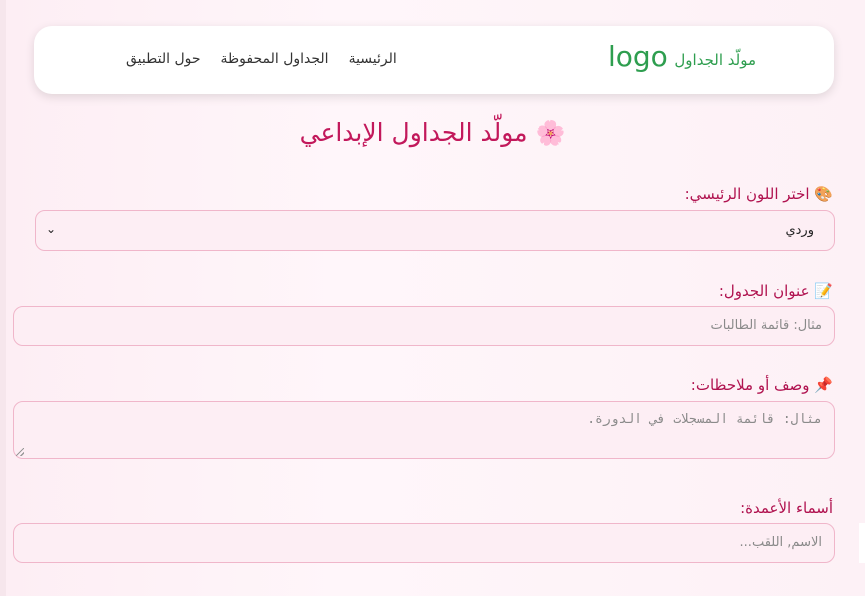 This screenshot has width=865, height=596. What do you see at coordinates (750, 385) in the screenshot?
I see `notes-label-text: وصف أو ملاحظات:` at bounding box center [750, 385].